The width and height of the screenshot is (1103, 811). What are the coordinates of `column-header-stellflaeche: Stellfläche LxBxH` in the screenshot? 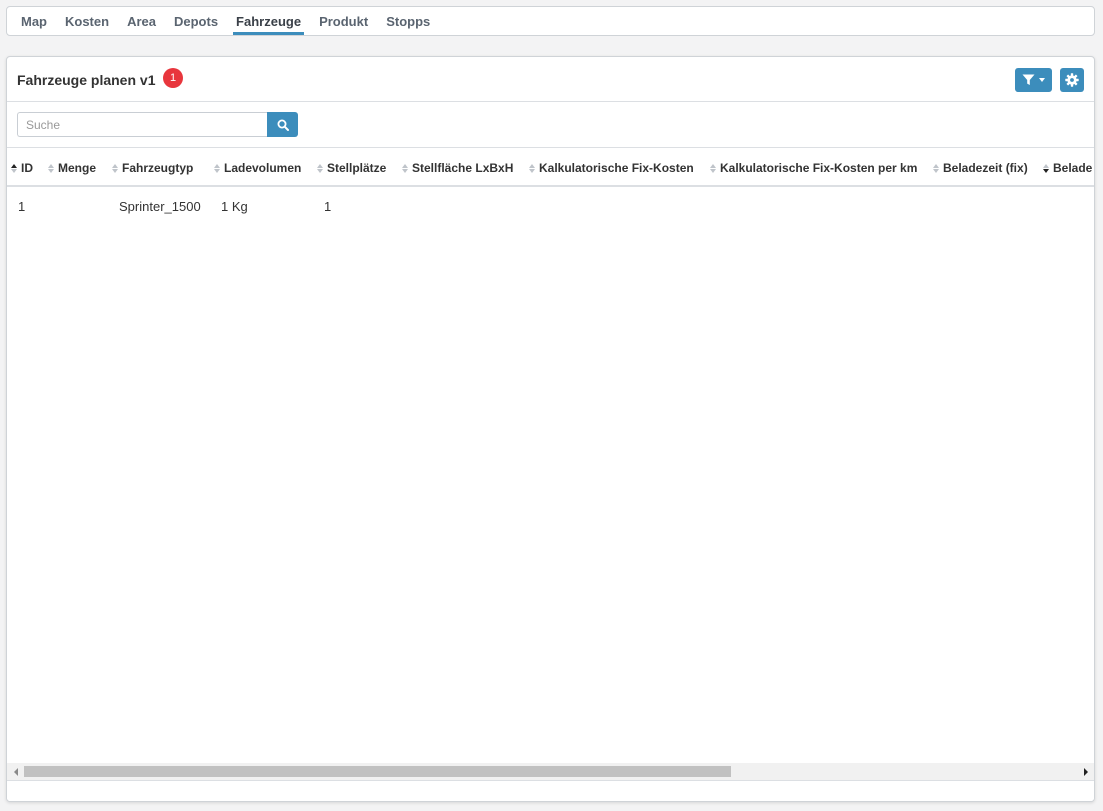 It's located at (457, 168).